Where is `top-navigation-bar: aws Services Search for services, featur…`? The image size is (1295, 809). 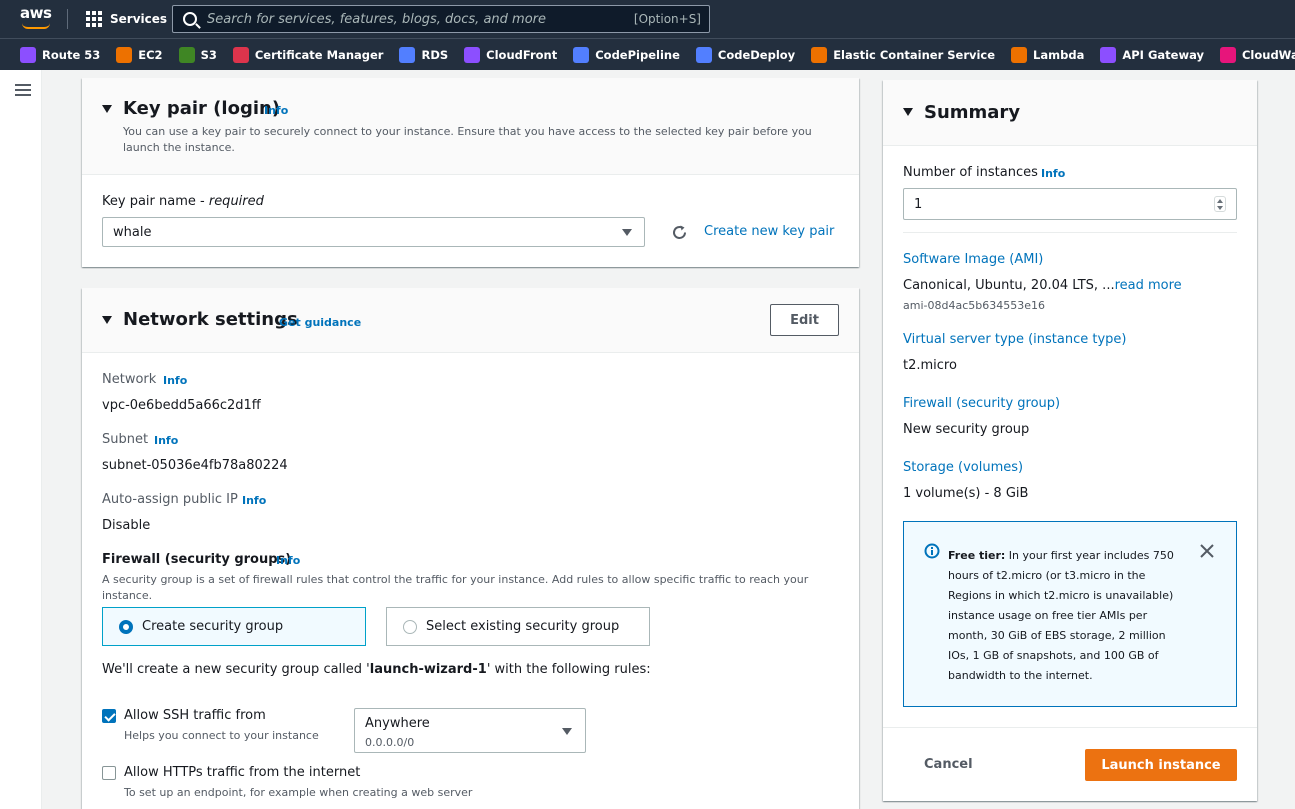
top-navigation-bar: aws Services Search for services, featur… is located at coordinates (647, 19).